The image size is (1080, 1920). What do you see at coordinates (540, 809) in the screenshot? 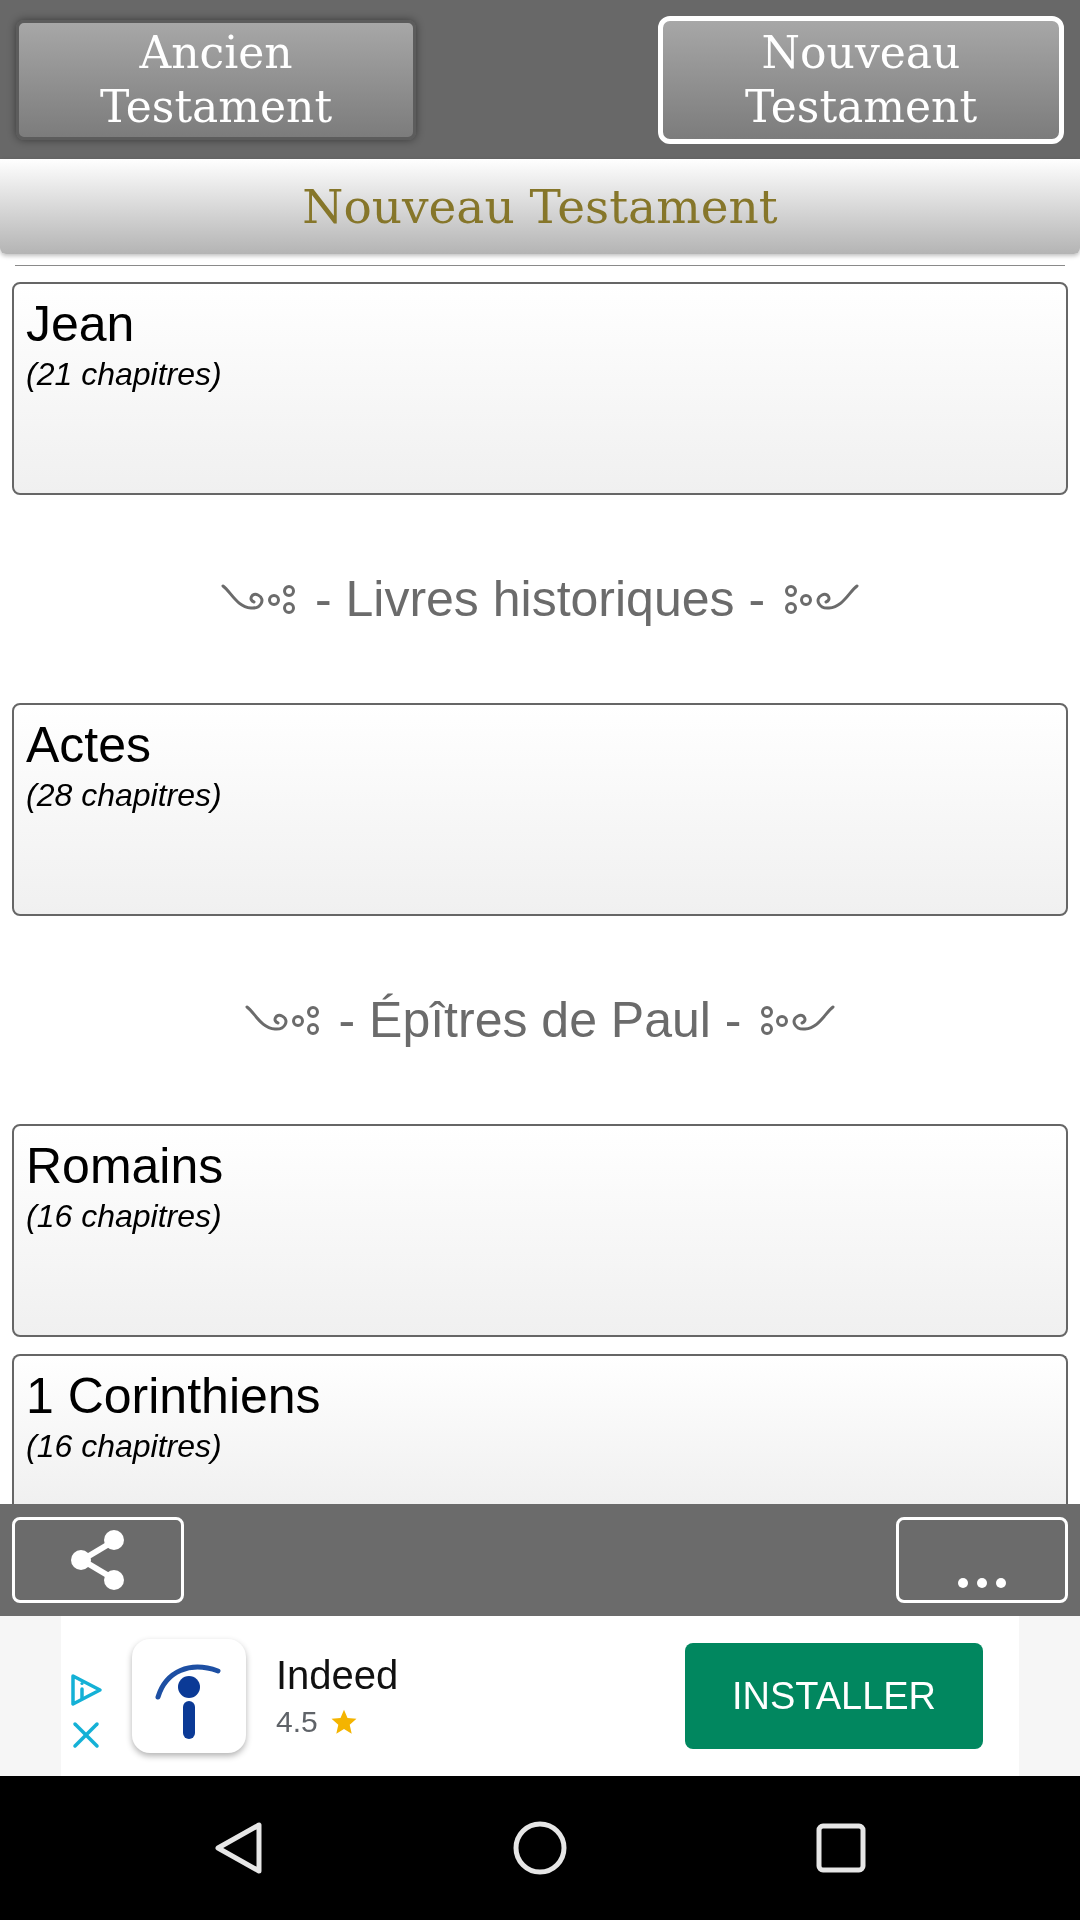
I see `book-card: Actes (28 chapitres)` at bounding box center [540, 809].